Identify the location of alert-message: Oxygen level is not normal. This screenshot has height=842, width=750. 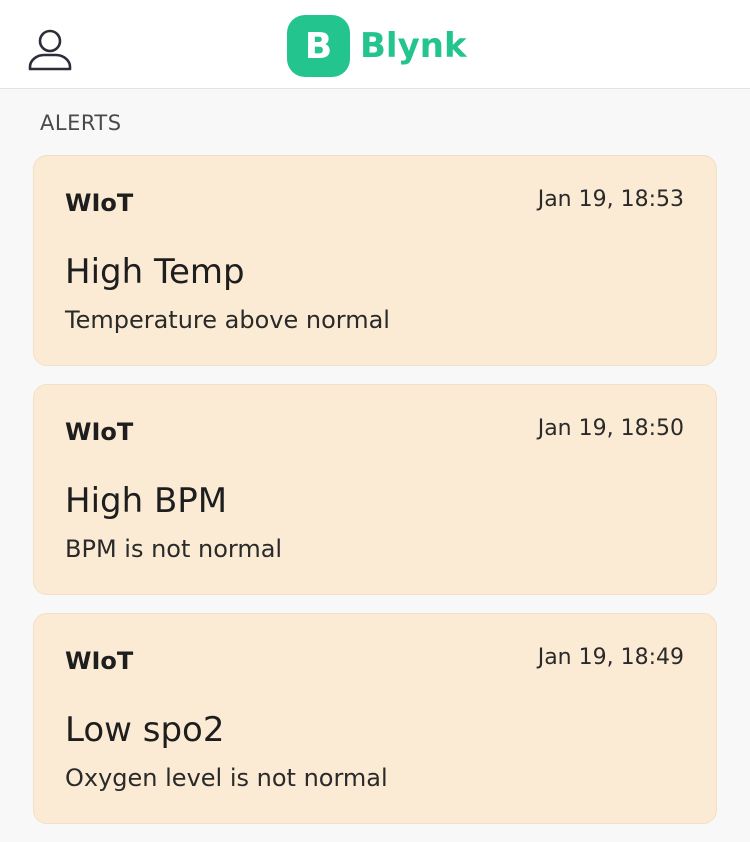
(226, 778).